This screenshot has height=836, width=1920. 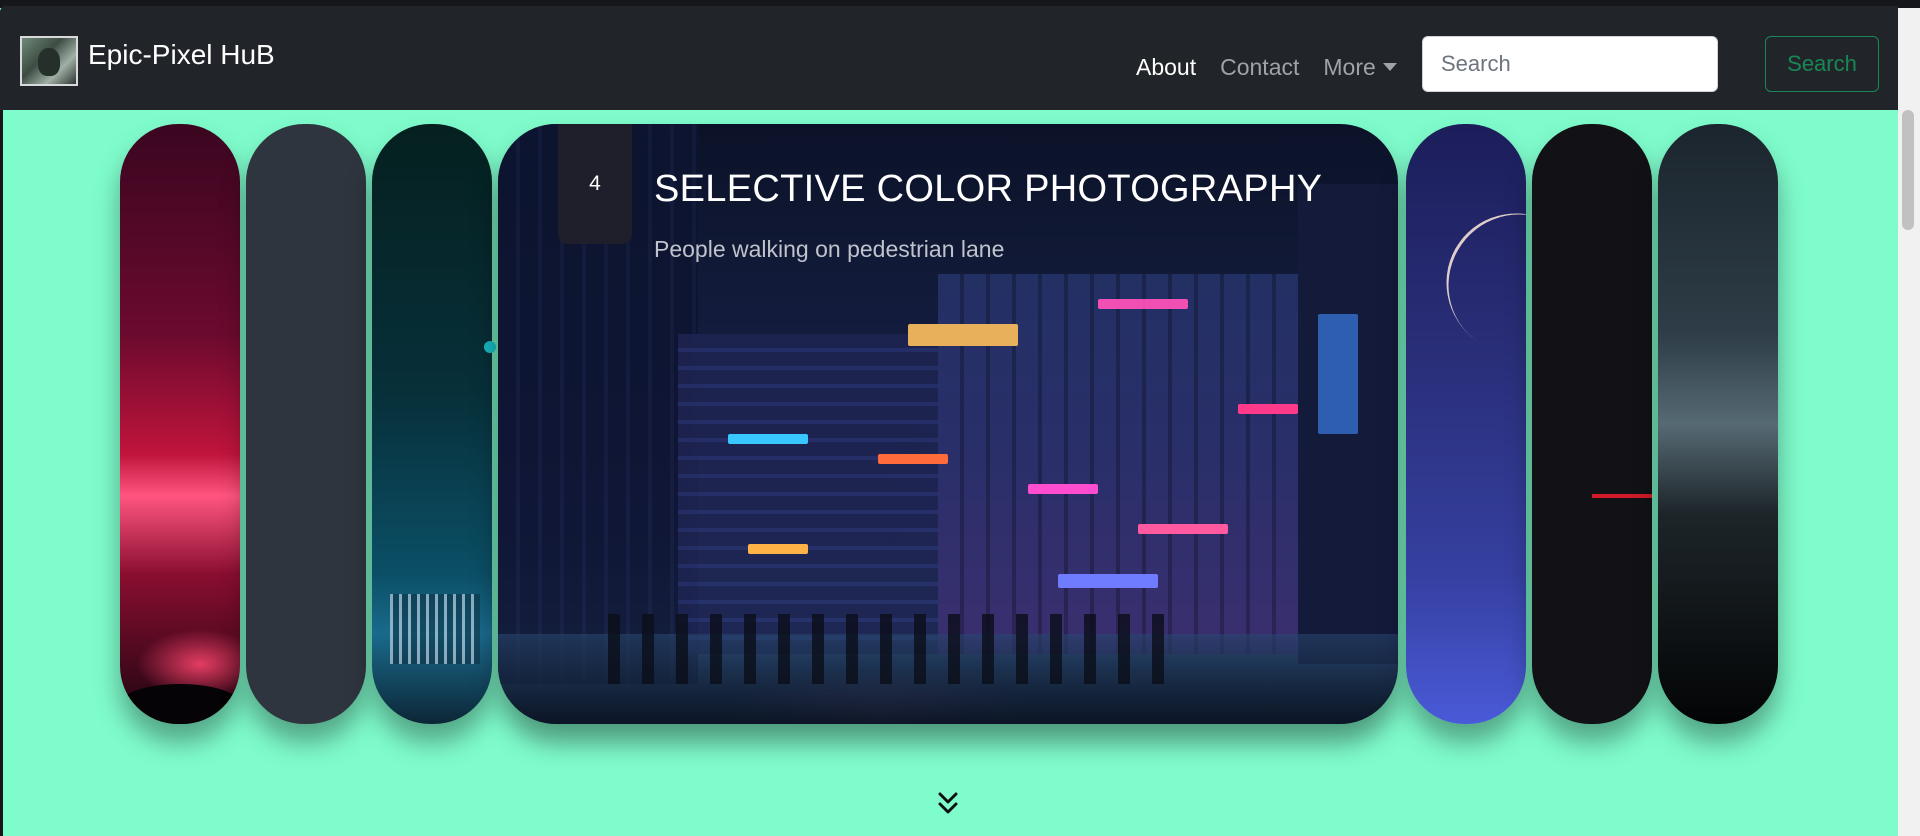 I want to click on slide-subtitle: People walking on pedestrian lane, so click(x=829, y=249).